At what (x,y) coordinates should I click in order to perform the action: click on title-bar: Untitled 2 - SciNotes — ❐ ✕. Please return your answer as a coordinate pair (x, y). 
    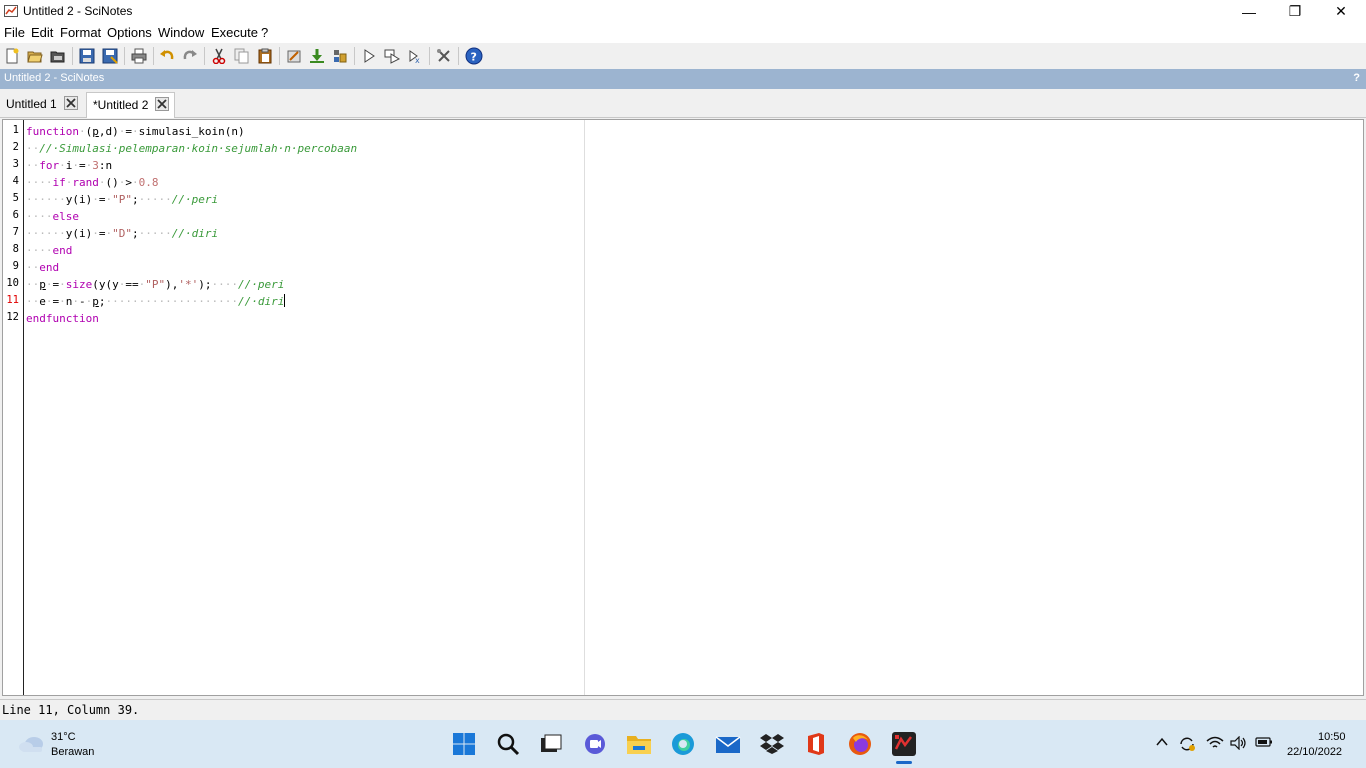
    Looking at the image, I should click on (683, 11).